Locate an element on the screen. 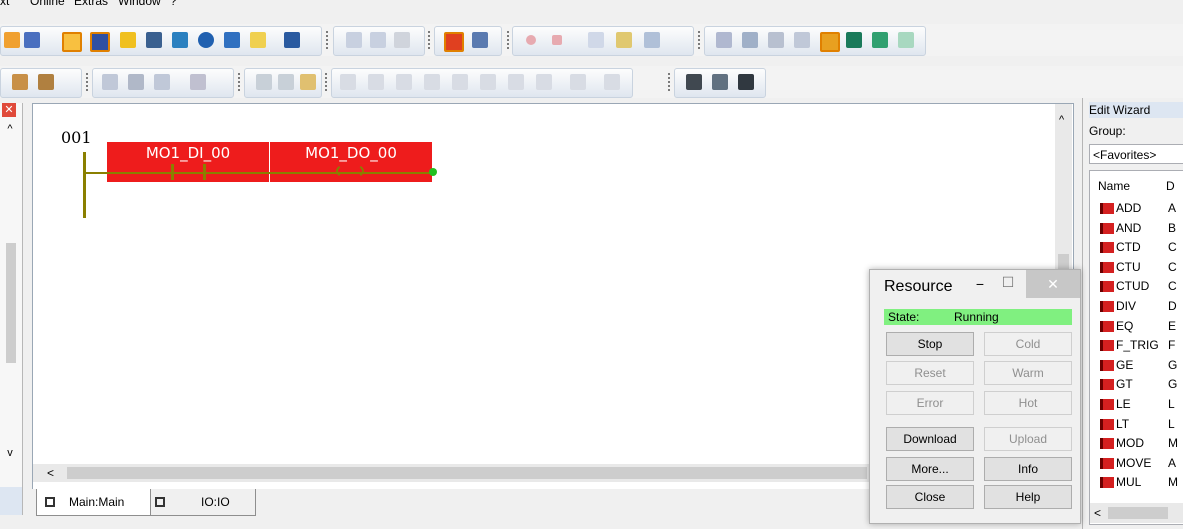  back-icon is located at coordinates (354, 40).